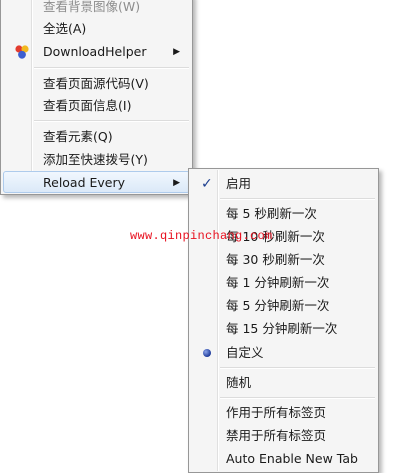 This screenshot has height=473, width=400. Describe the element at coordinates (275, 259) in the screenshot. I see `menu-item-label: 每 30 秒刷新一次` at that location.